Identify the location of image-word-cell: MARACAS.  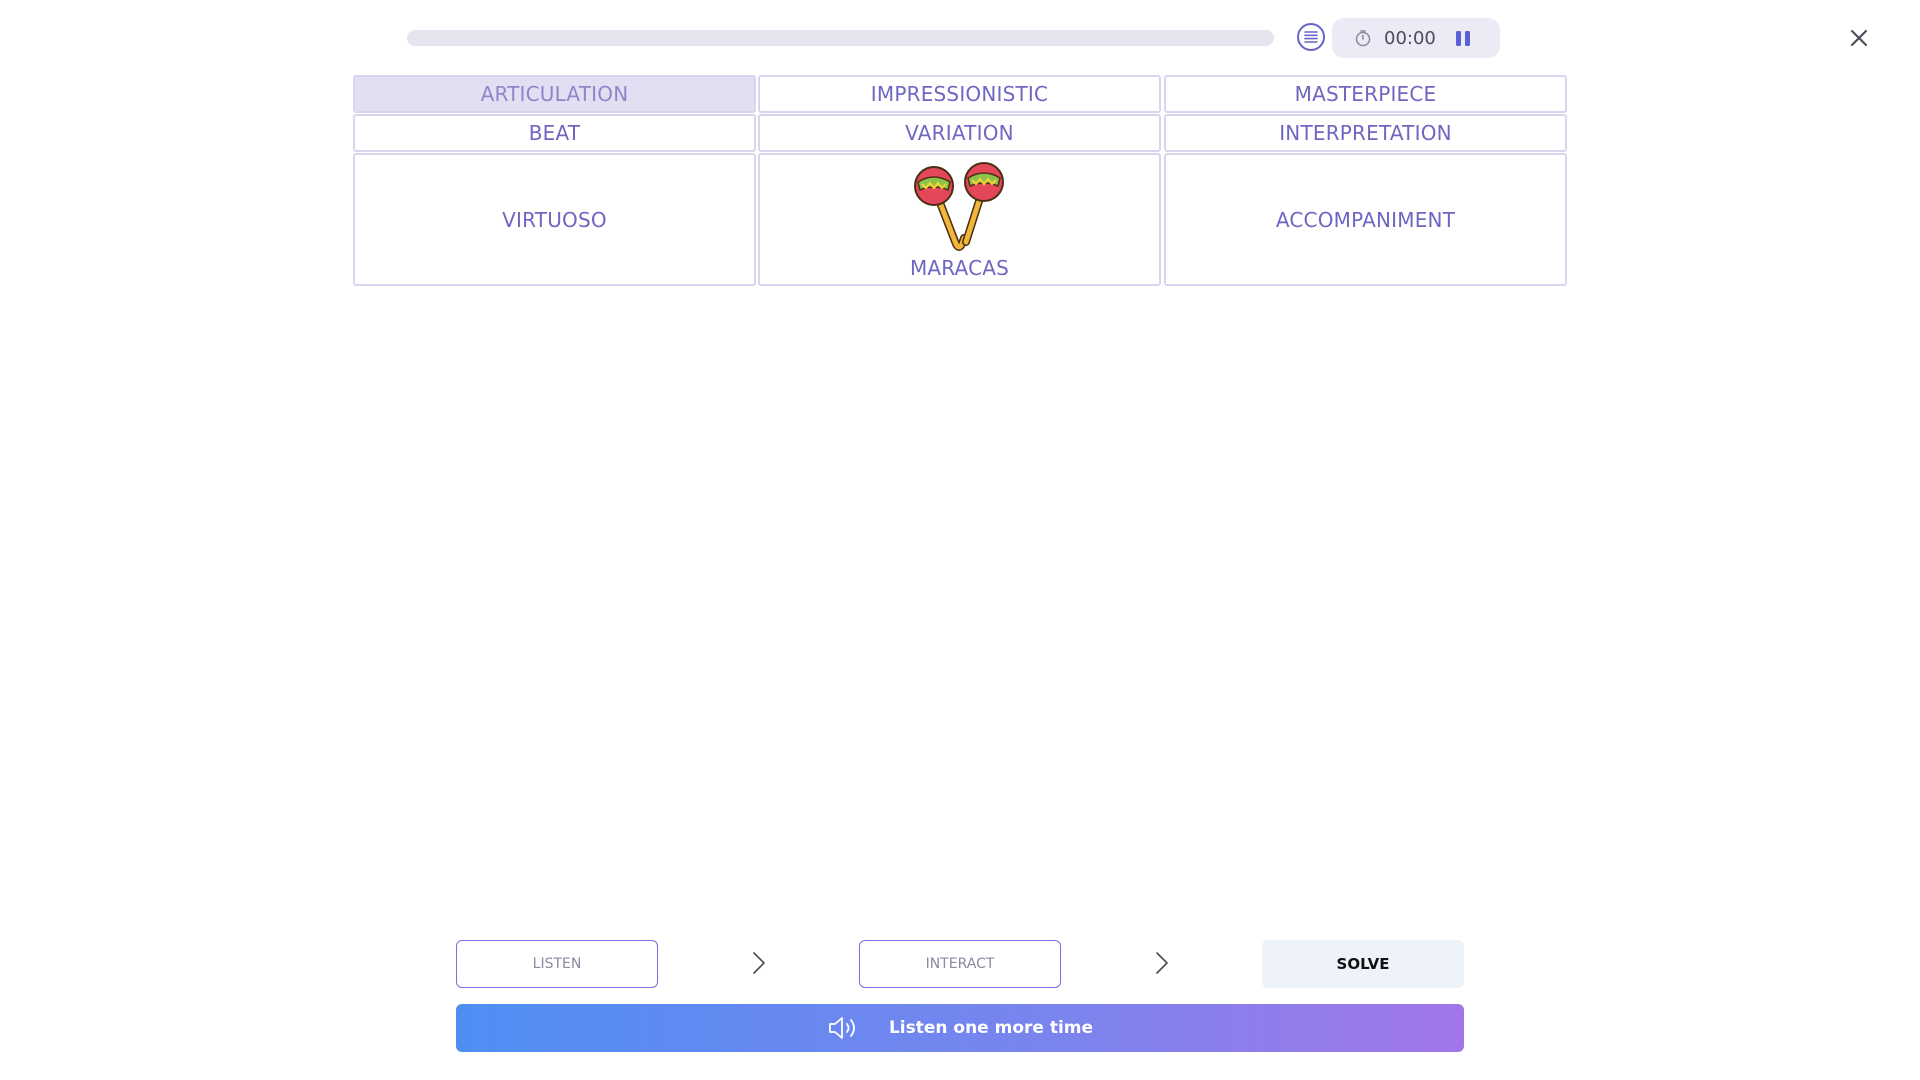
(959, 219).